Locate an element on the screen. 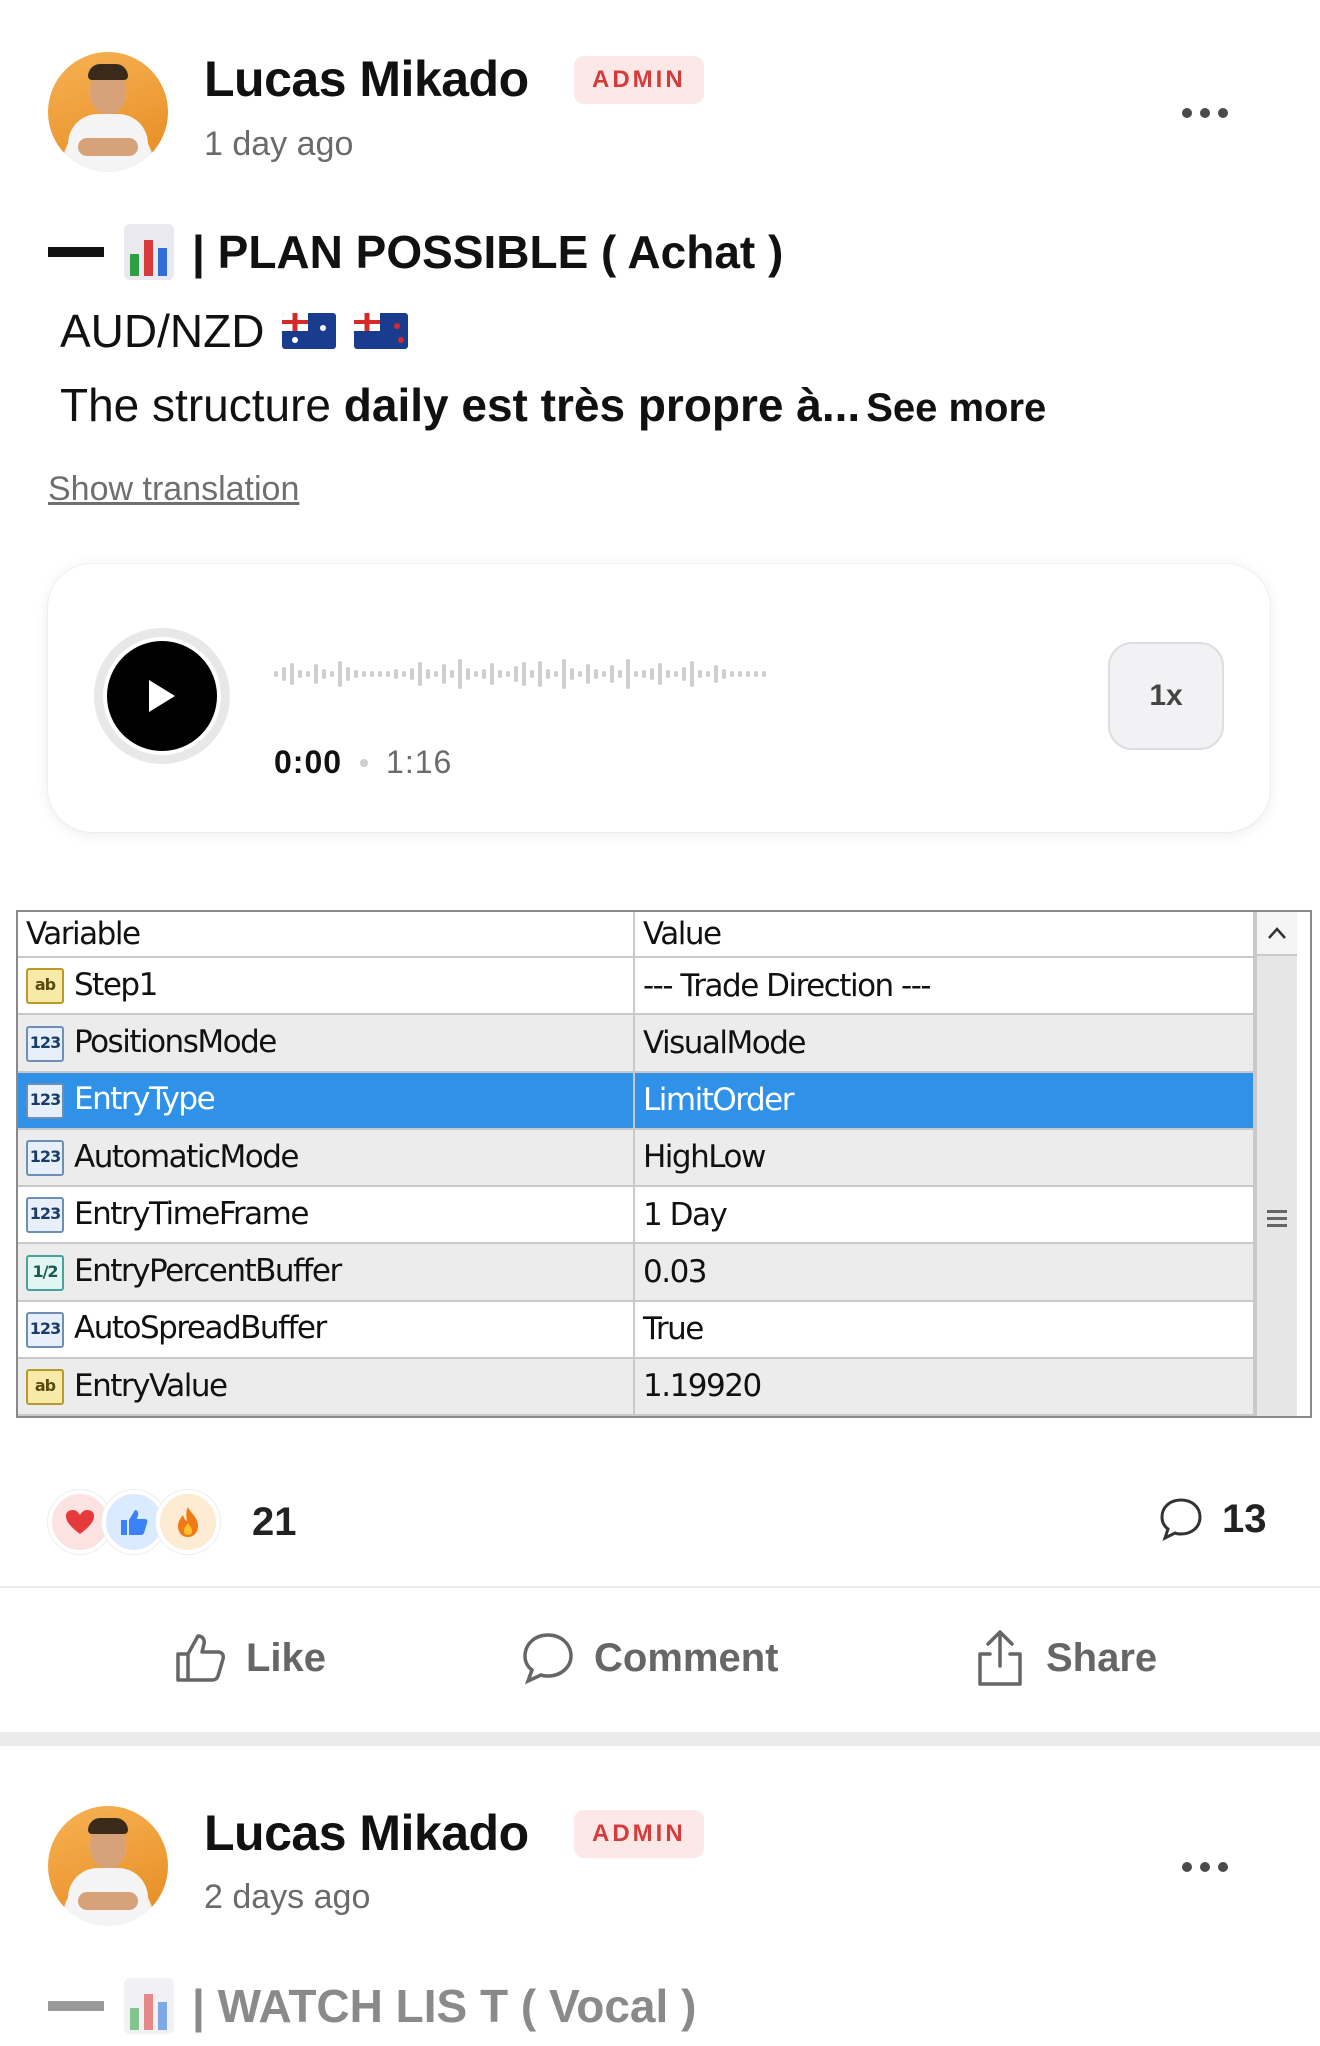  comments-summary: 13 is located at coordinates (1212, 1519).